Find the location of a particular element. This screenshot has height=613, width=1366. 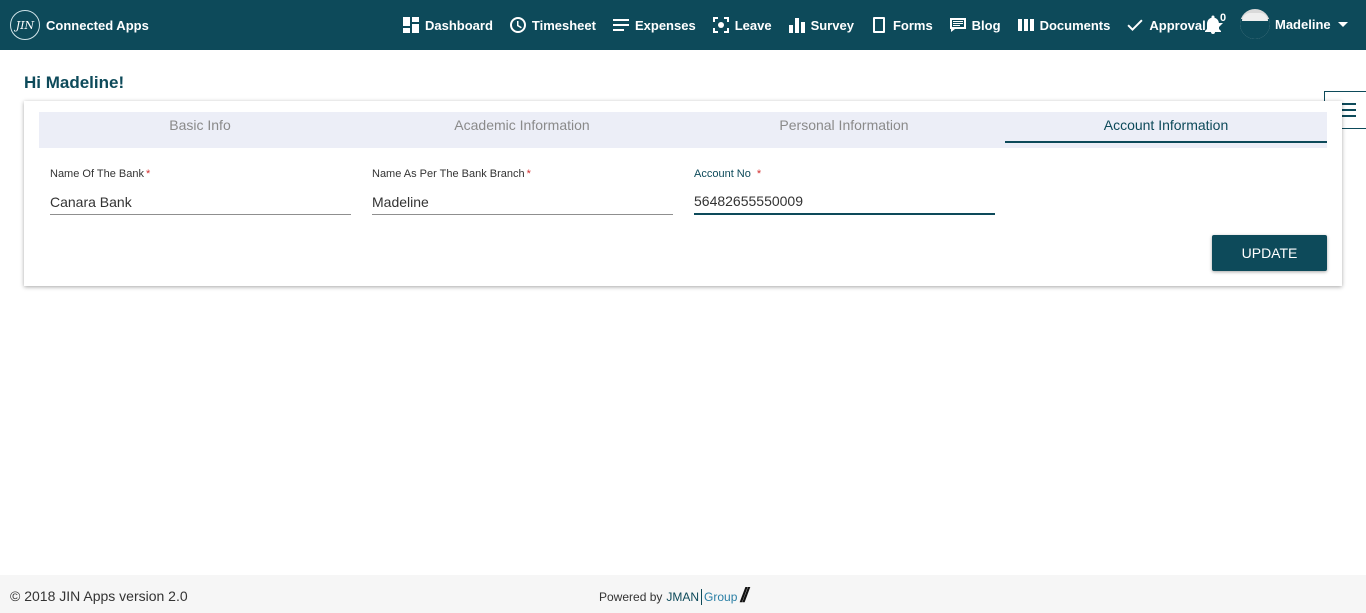

branch-name-label: Name As Per The Bank Branch * is located at coordinates (522, 174).